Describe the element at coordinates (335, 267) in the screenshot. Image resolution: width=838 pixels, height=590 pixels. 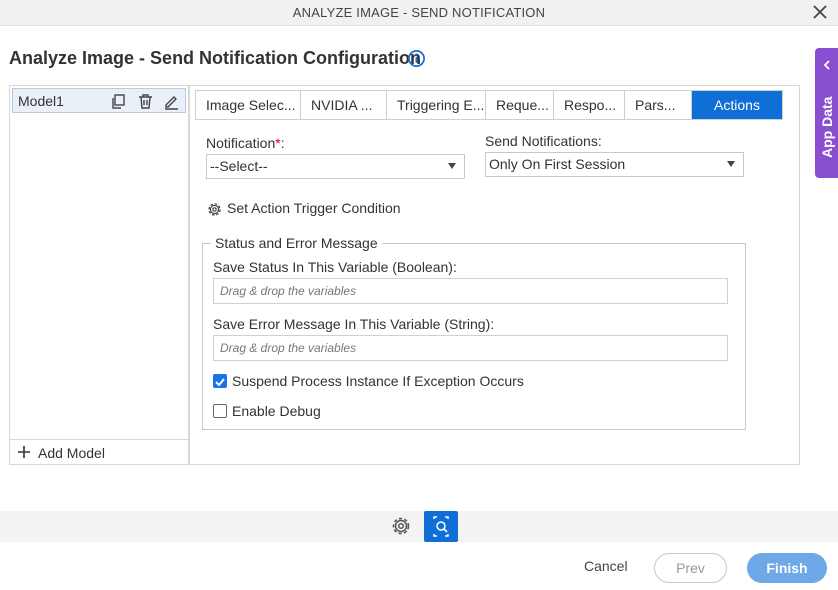
I see `status-variable-label: Save Status In This Variable (Boolean):` at that location.